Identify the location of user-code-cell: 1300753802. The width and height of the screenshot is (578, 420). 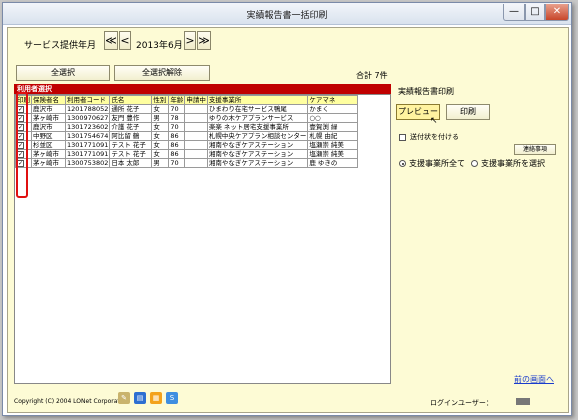
(87, 163).